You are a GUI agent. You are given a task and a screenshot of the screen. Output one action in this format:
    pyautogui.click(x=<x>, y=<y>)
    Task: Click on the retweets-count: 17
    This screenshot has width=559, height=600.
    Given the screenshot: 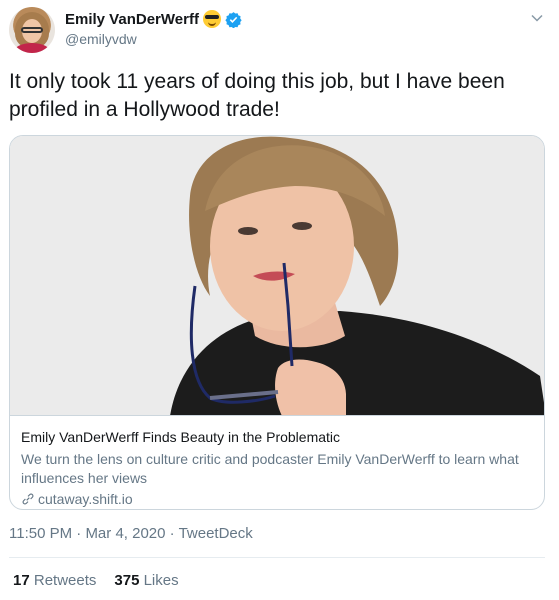 What is the action you would take?
    pyautogui.click(x=21, y=580)
    